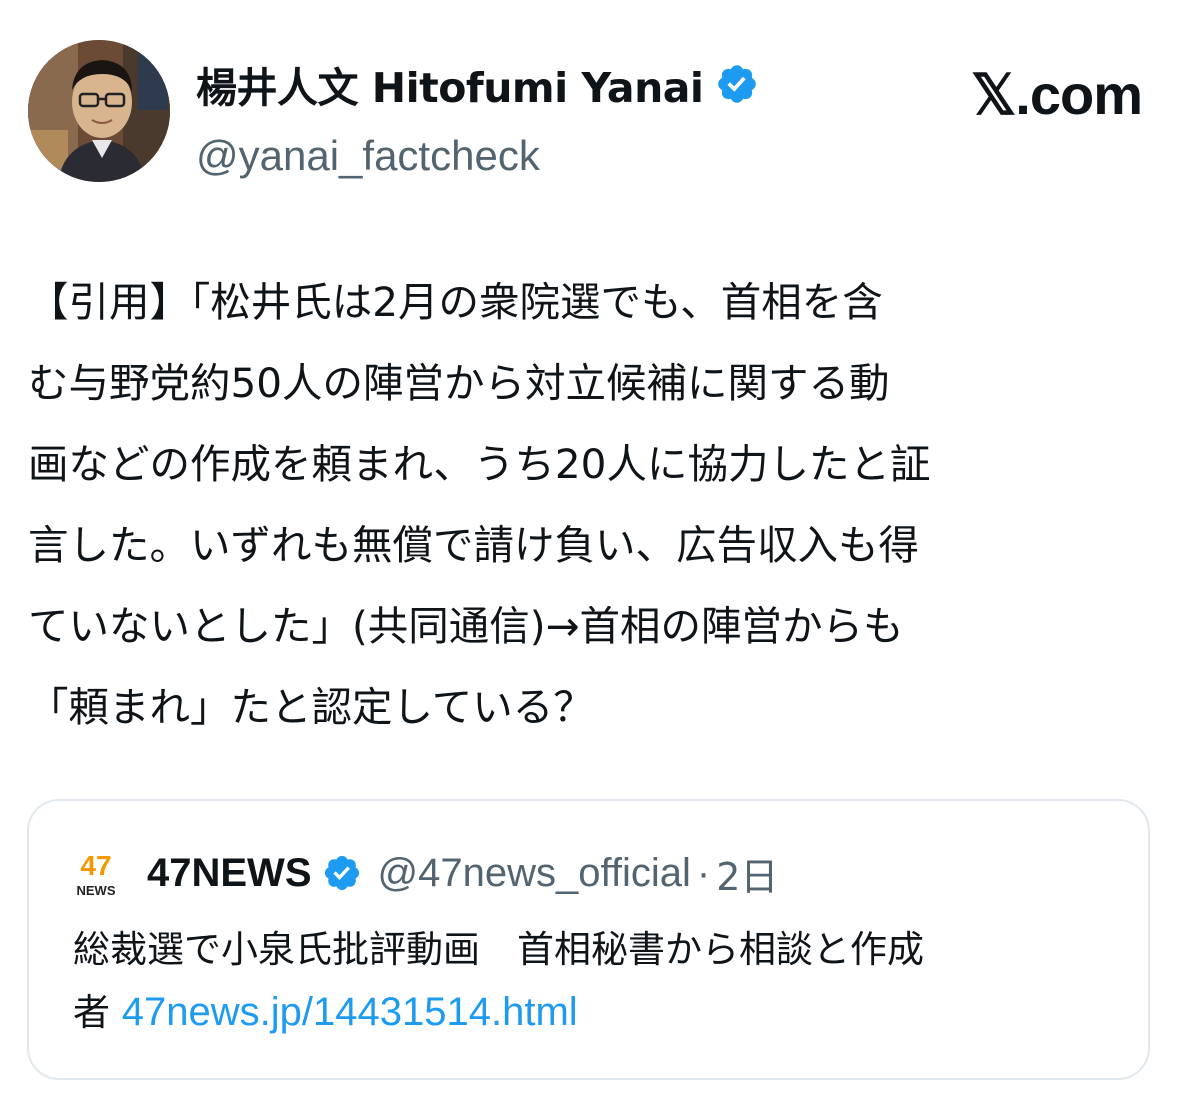  What do you see at coordinates (747, 873) in the screenshot?
I see `quoted-timestamp: 2日` at bounding box center [747, 873].